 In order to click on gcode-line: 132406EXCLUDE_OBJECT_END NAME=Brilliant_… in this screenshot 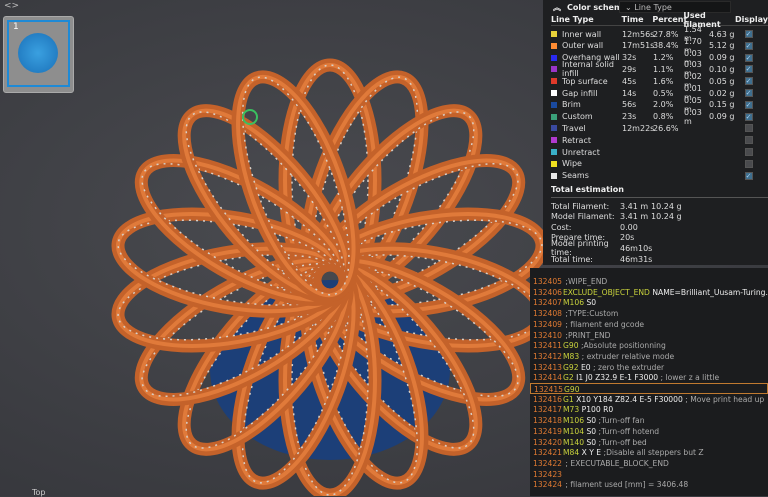, I will do `click(649, 292)`.